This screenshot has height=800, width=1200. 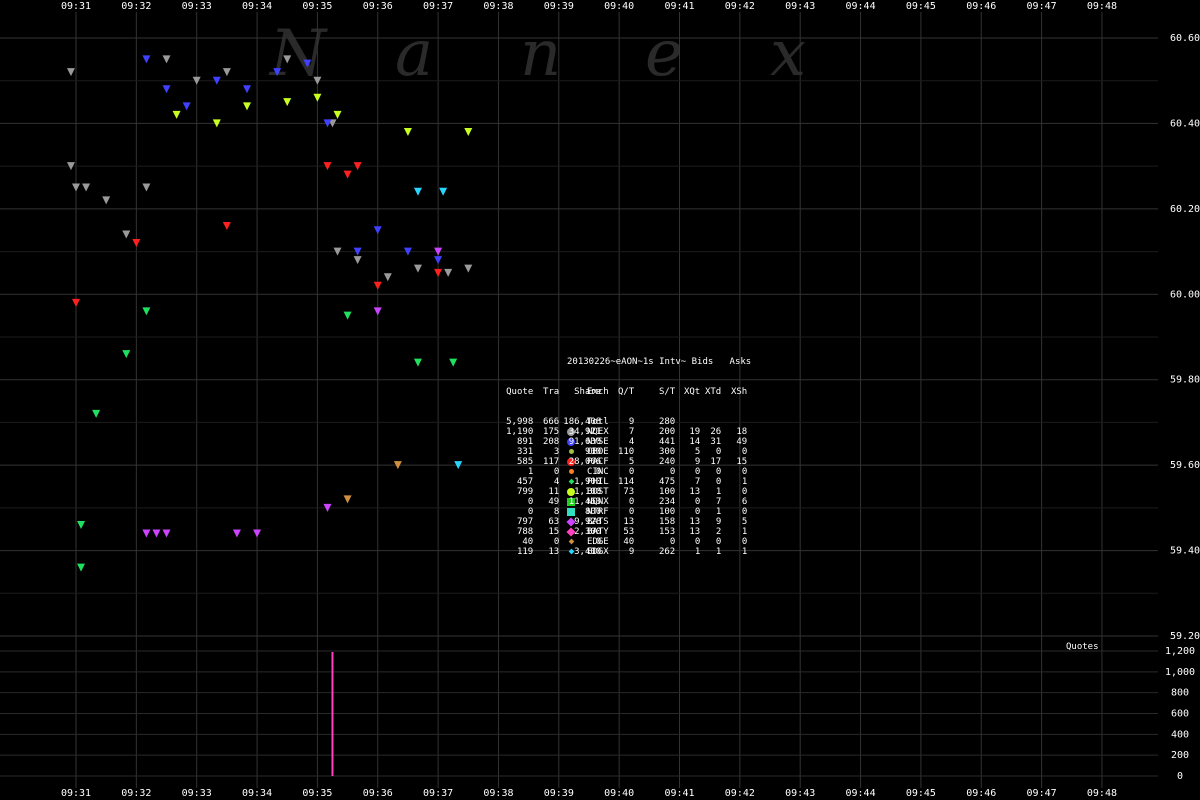 I want to click on stats-cell-tra: 3, so click(x=556, y=452).